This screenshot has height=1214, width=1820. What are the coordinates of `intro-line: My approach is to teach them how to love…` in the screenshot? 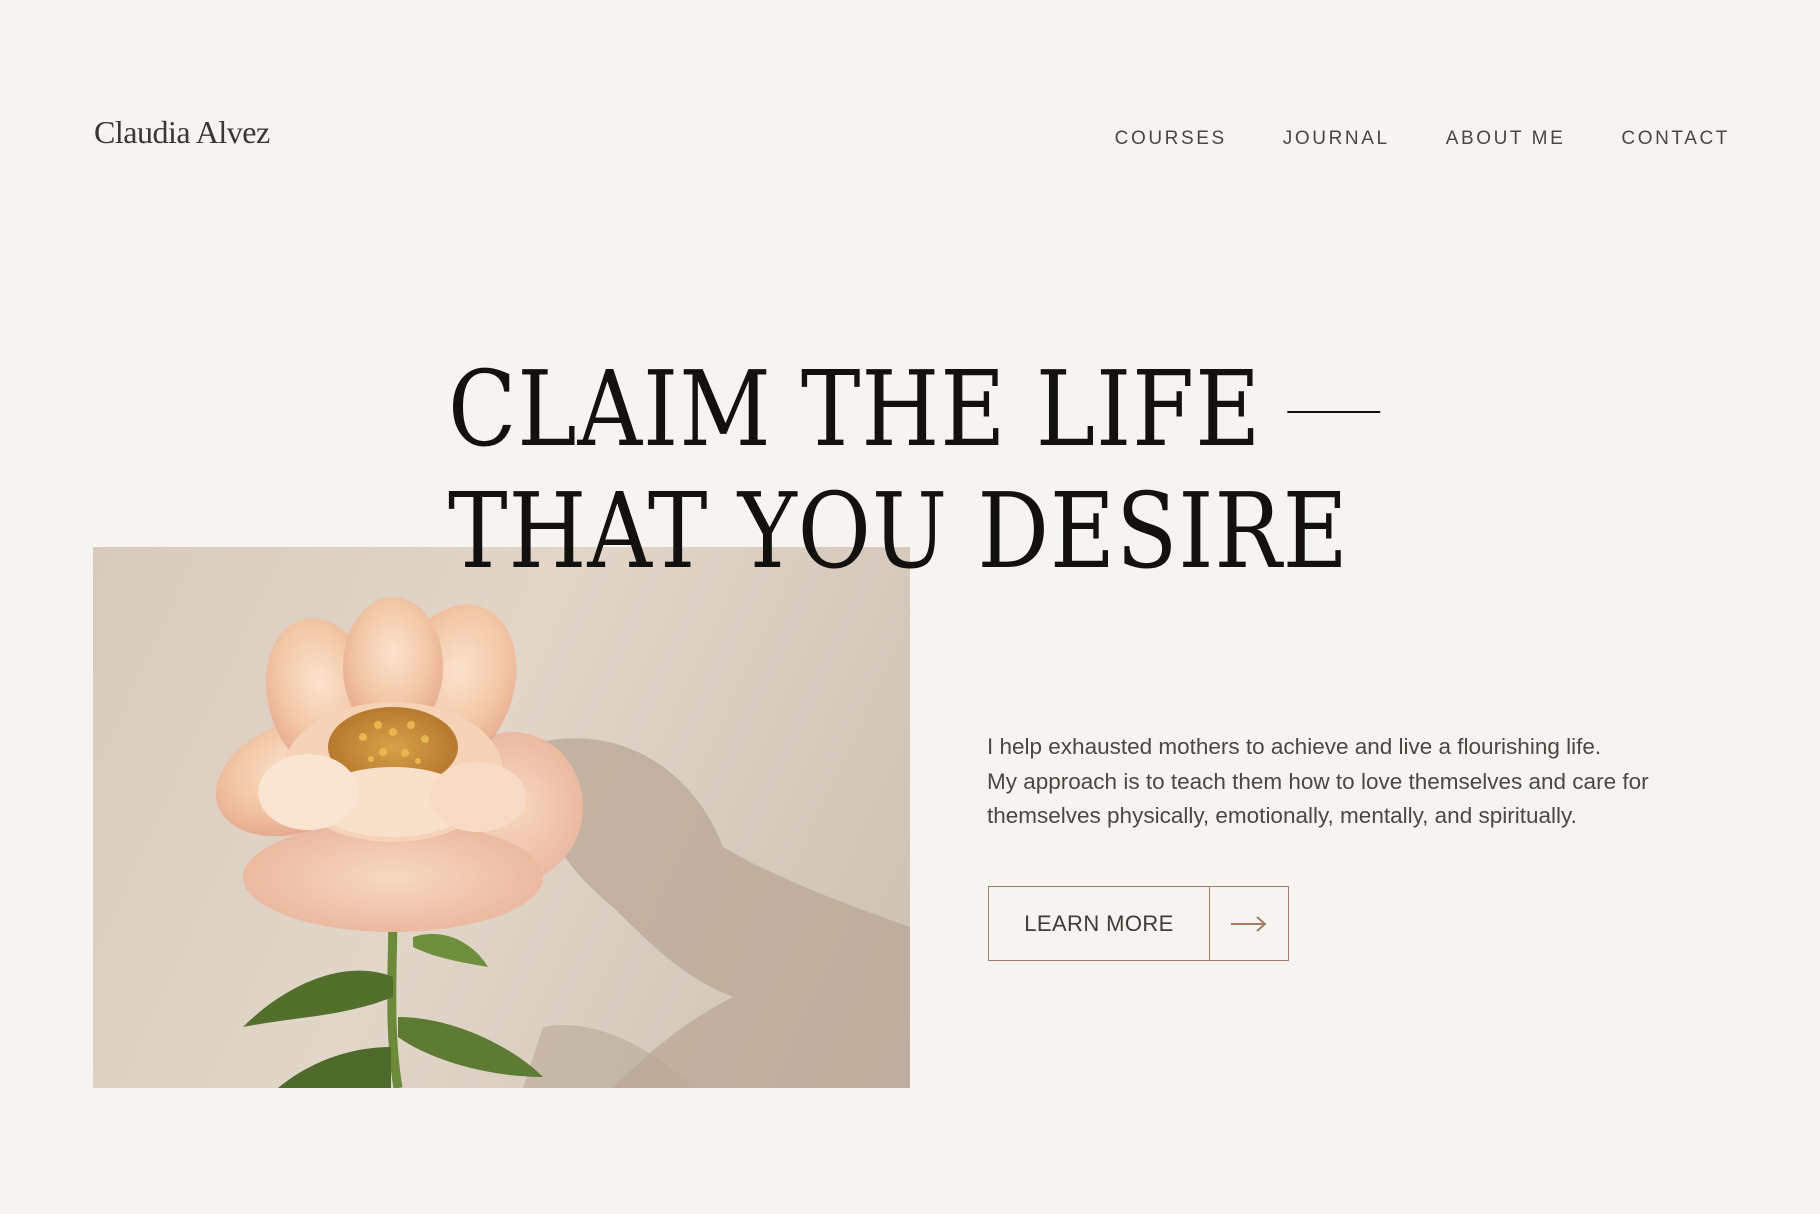 It's located at (1318, 781).